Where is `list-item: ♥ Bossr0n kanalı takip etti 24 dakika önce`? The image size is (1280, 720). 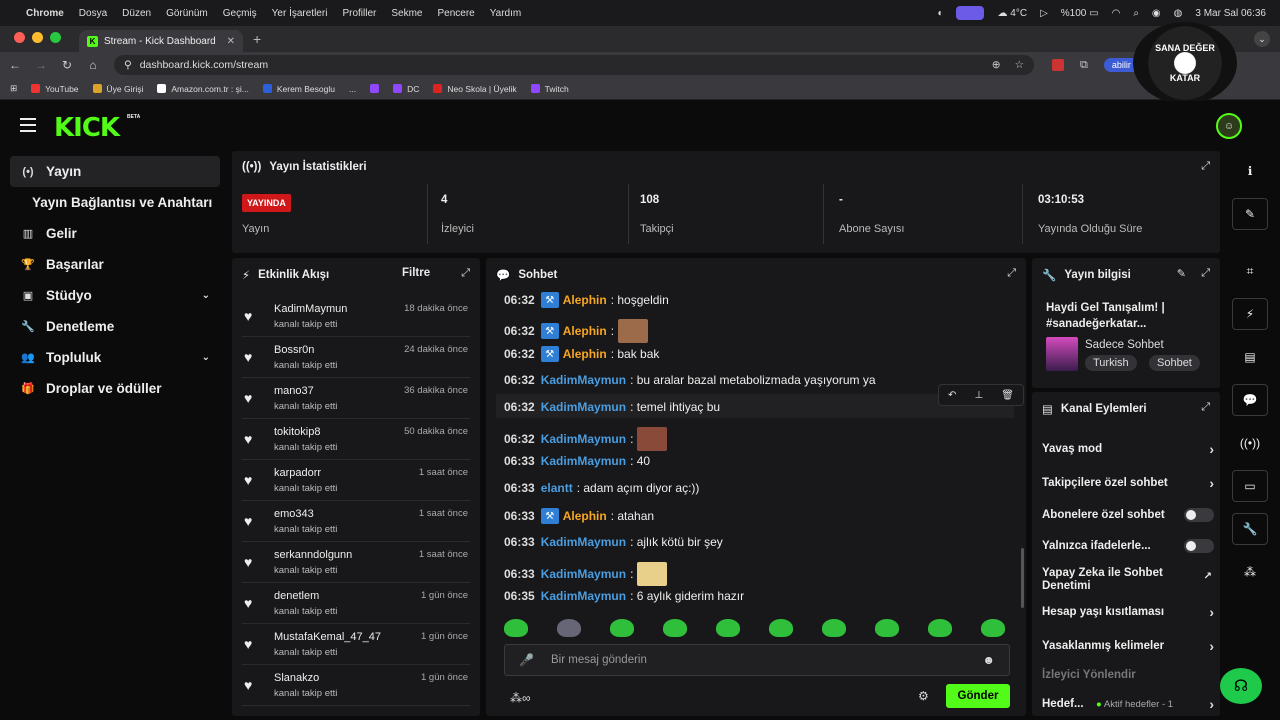 list-item: ♥ Bossr0n kanalı takip etti 24 dakika önce is located at coordinates (356, 357).